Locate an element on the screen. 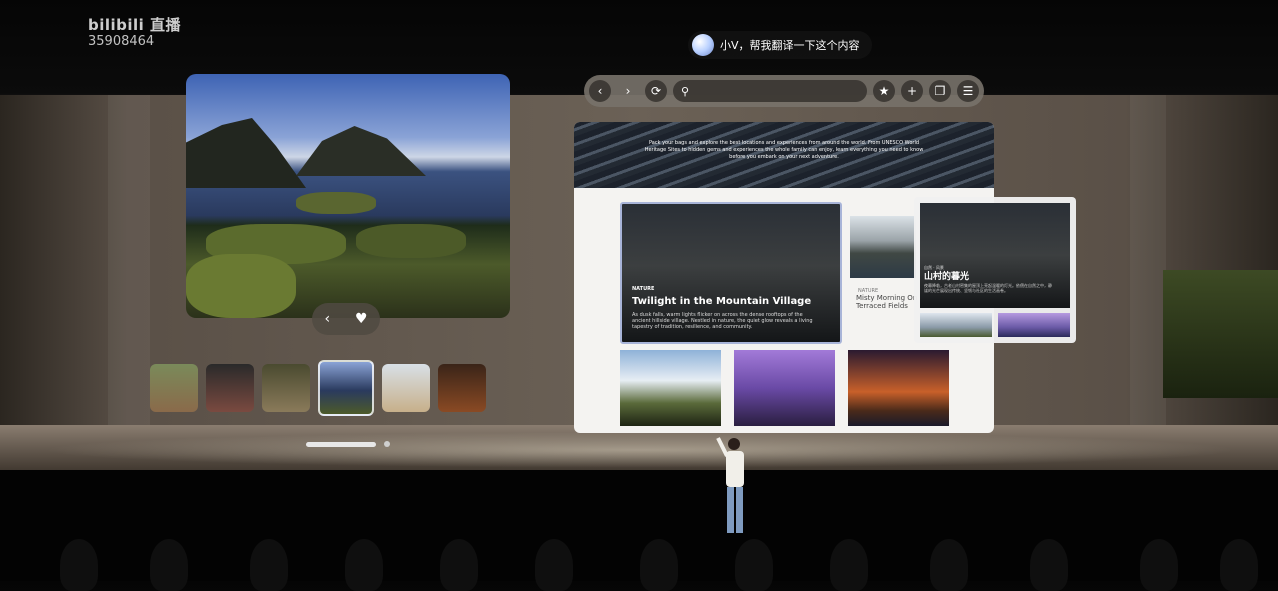  heart-icon: ♥ is located at coordinates (361, 319).